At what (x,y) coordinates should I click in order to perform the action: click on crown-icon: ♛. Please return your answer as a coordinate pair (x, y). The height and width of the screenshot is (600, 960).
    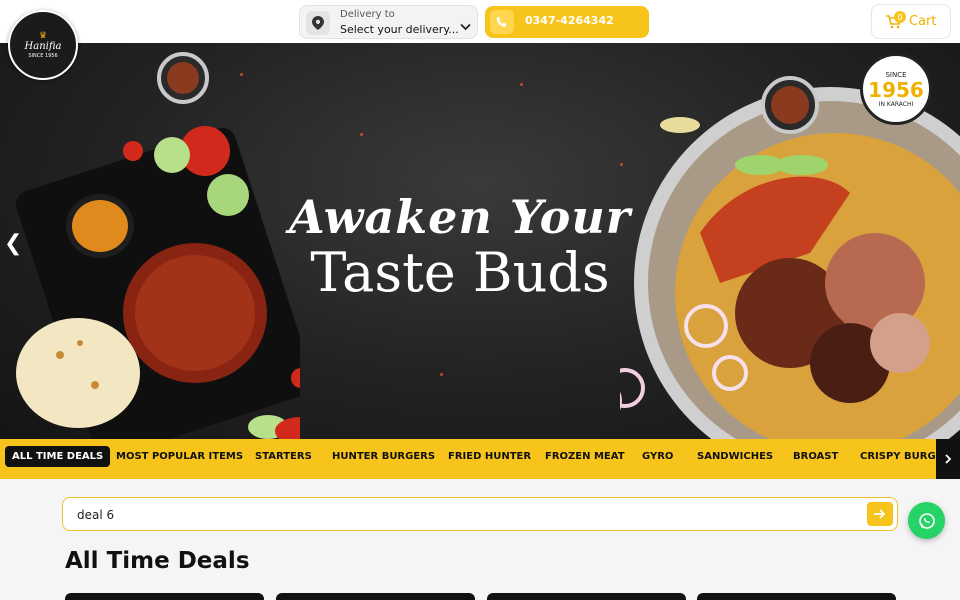
    Looking at the image, I should click on (43, 35).